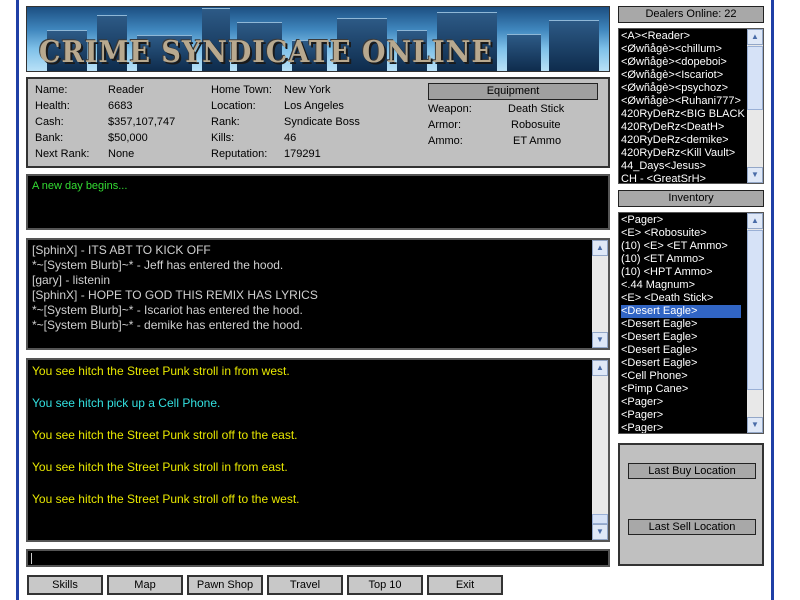 The width and height of the screenshot is (800, 600). I want to click on equipment-label: Weapon:, so click(450, 109).